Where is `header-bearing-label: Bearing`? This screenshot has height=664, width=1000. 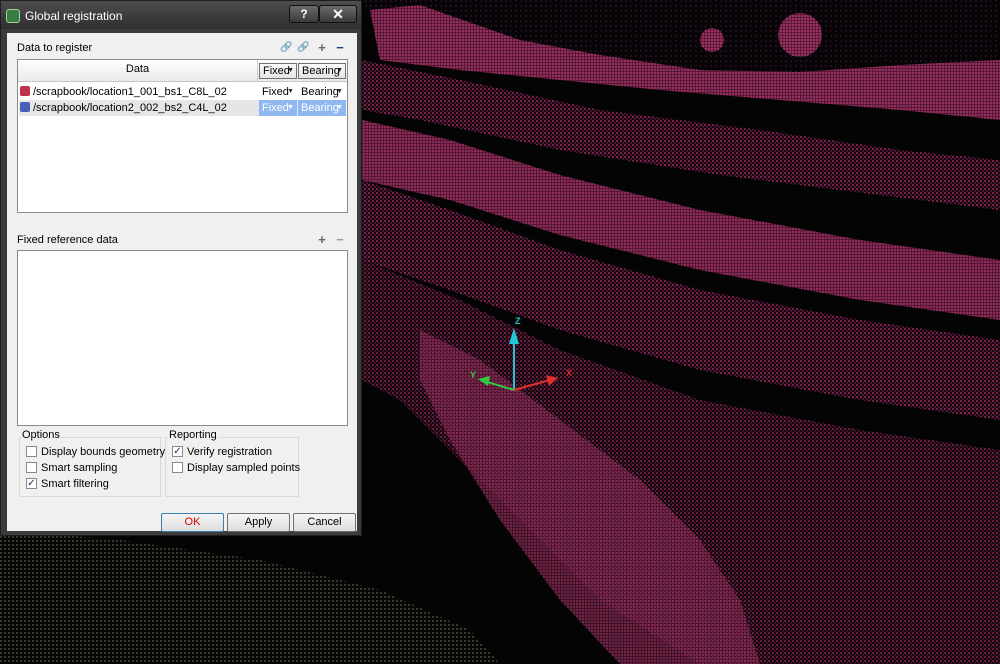 header-bearing-label: Bearing is located at coordinates (321, 71).